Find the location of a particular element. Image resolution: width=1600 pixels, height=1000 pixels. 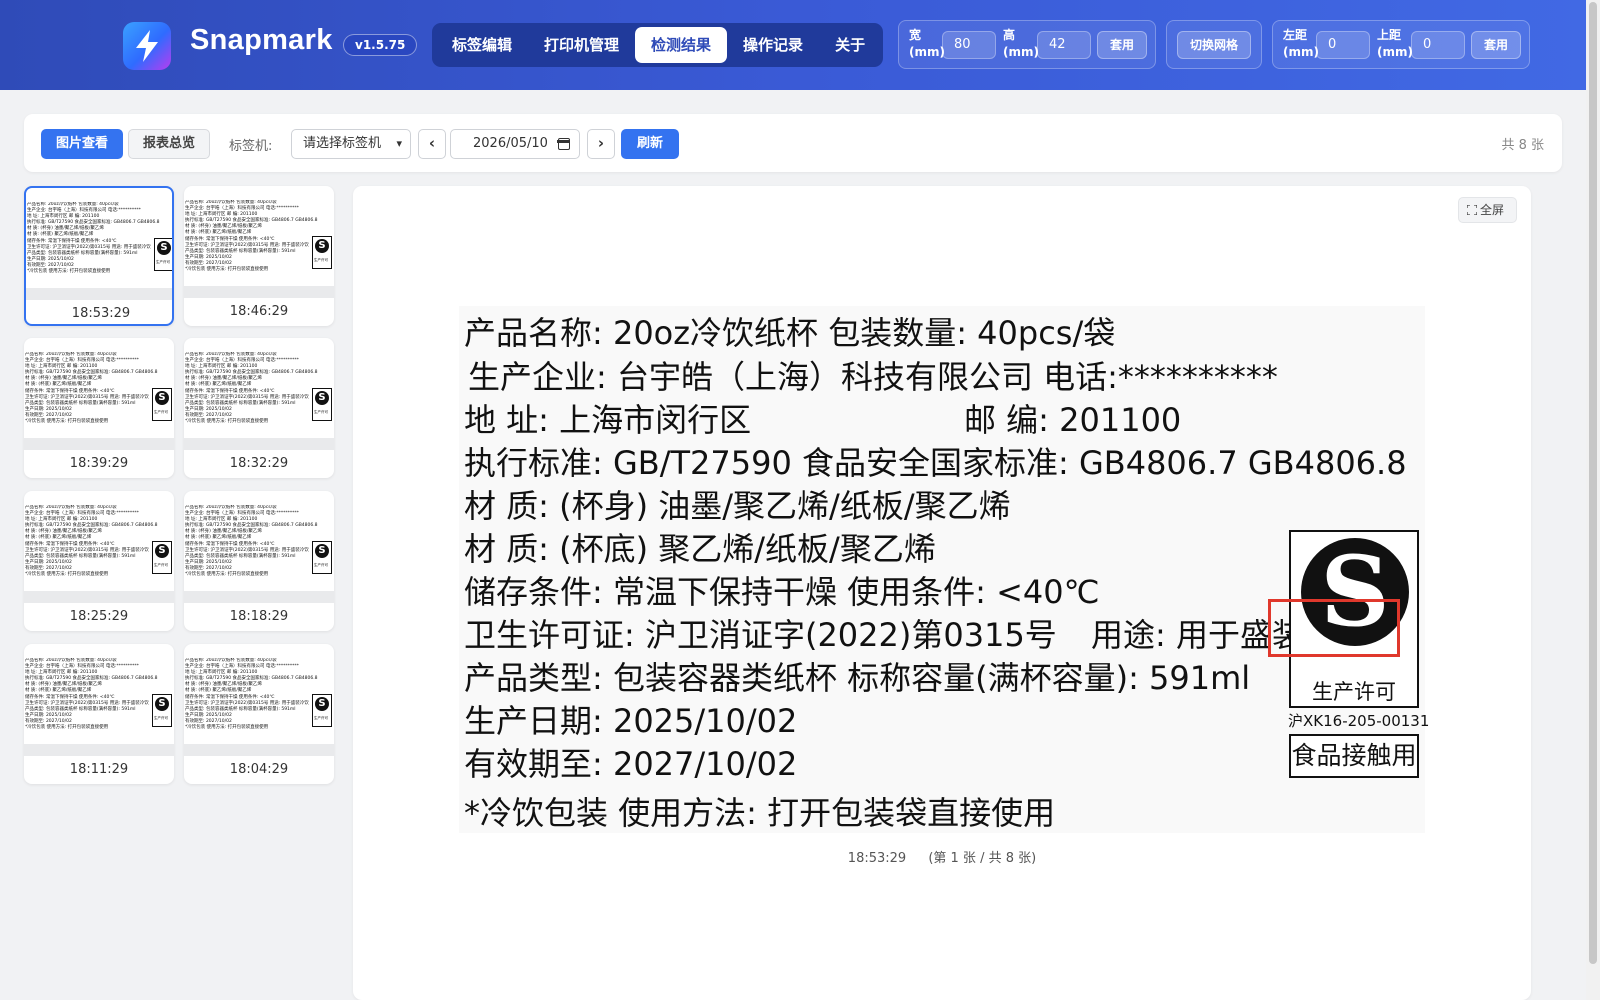

height-input: 42 is located at coordinates (1064, 45).